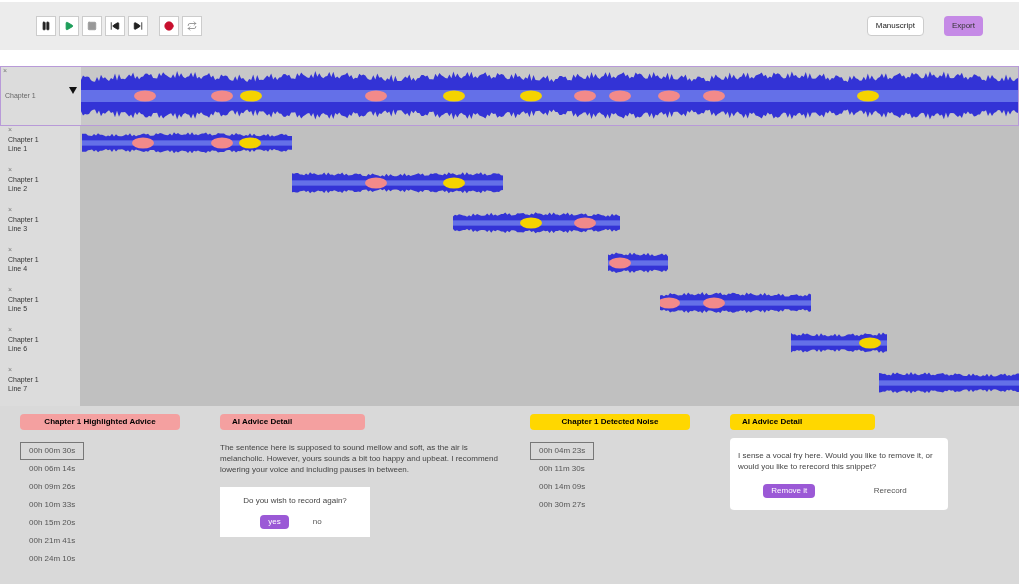  Describe the element at coordinates (317, 522) in the screenshot. I see `dialog-button: no` at that location.